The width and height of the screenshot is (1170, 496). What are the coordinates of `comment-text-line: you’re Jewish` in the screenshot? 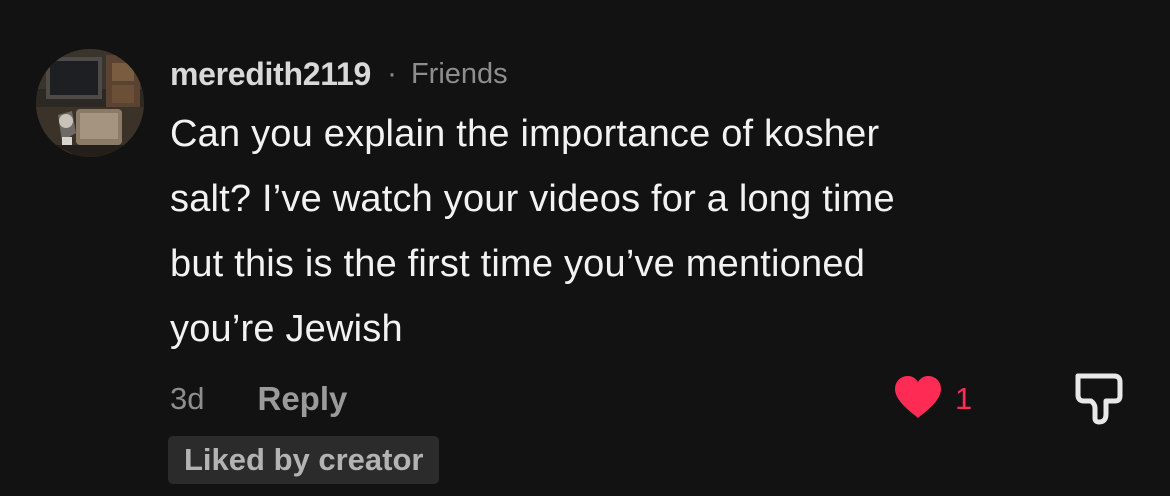 It's located at (286, 329).